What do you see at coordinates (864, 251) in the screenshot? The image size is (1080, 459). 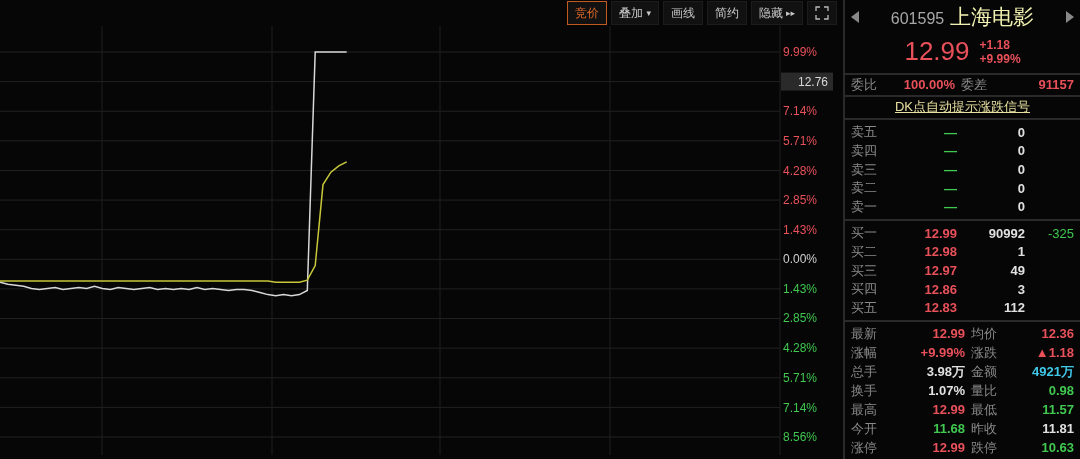 I see `bid-label: 买二` at bounding box center [864, 251].